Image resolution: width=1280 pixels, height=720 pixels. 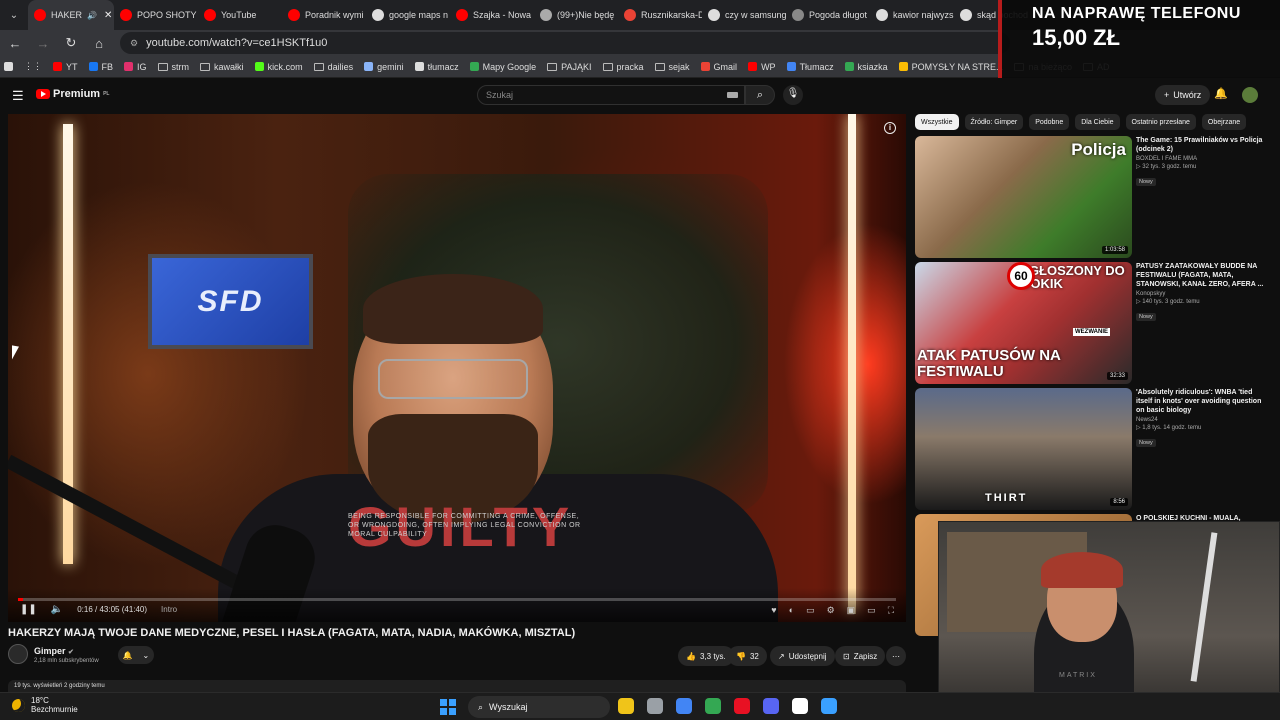 I want to click on video-thumbnail: THIRT 8:56, so click(x=1023, y=449).